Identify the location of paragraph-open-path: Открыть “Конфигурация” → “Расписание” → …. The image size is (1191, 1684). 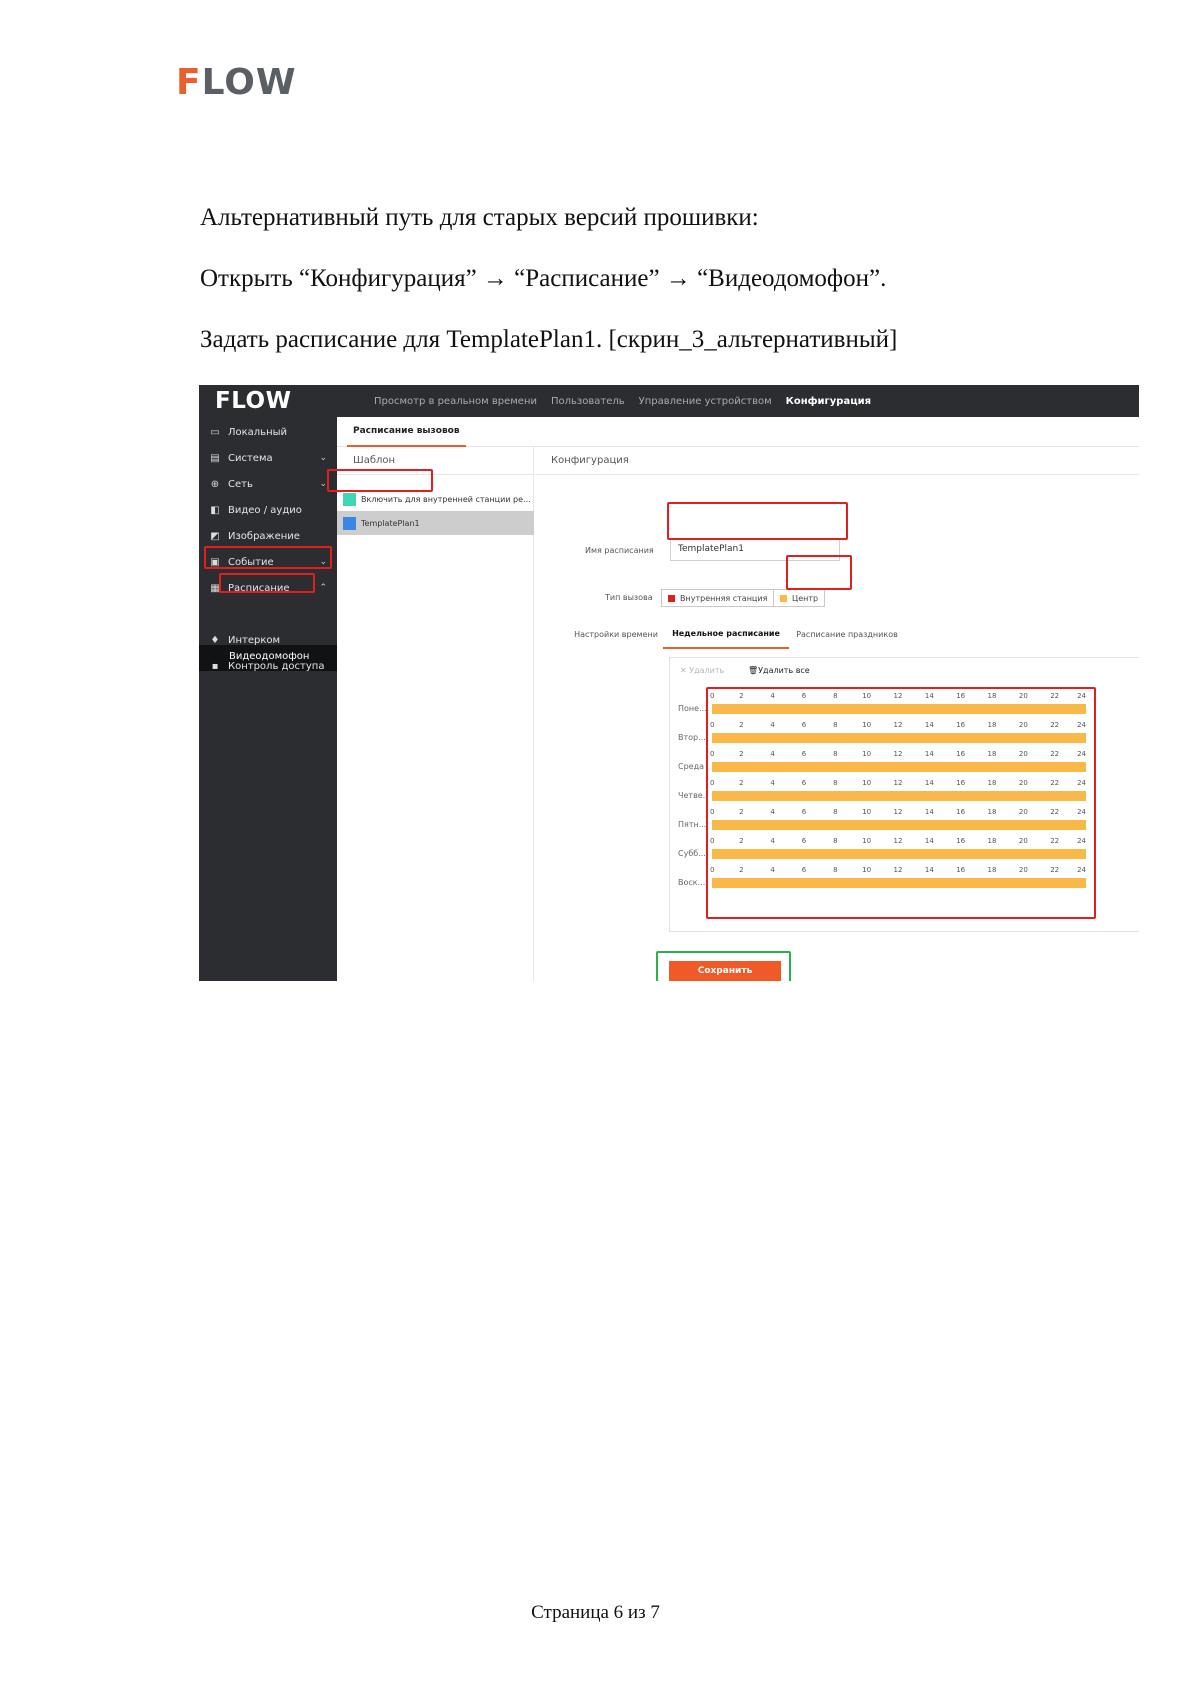
(543, 278).